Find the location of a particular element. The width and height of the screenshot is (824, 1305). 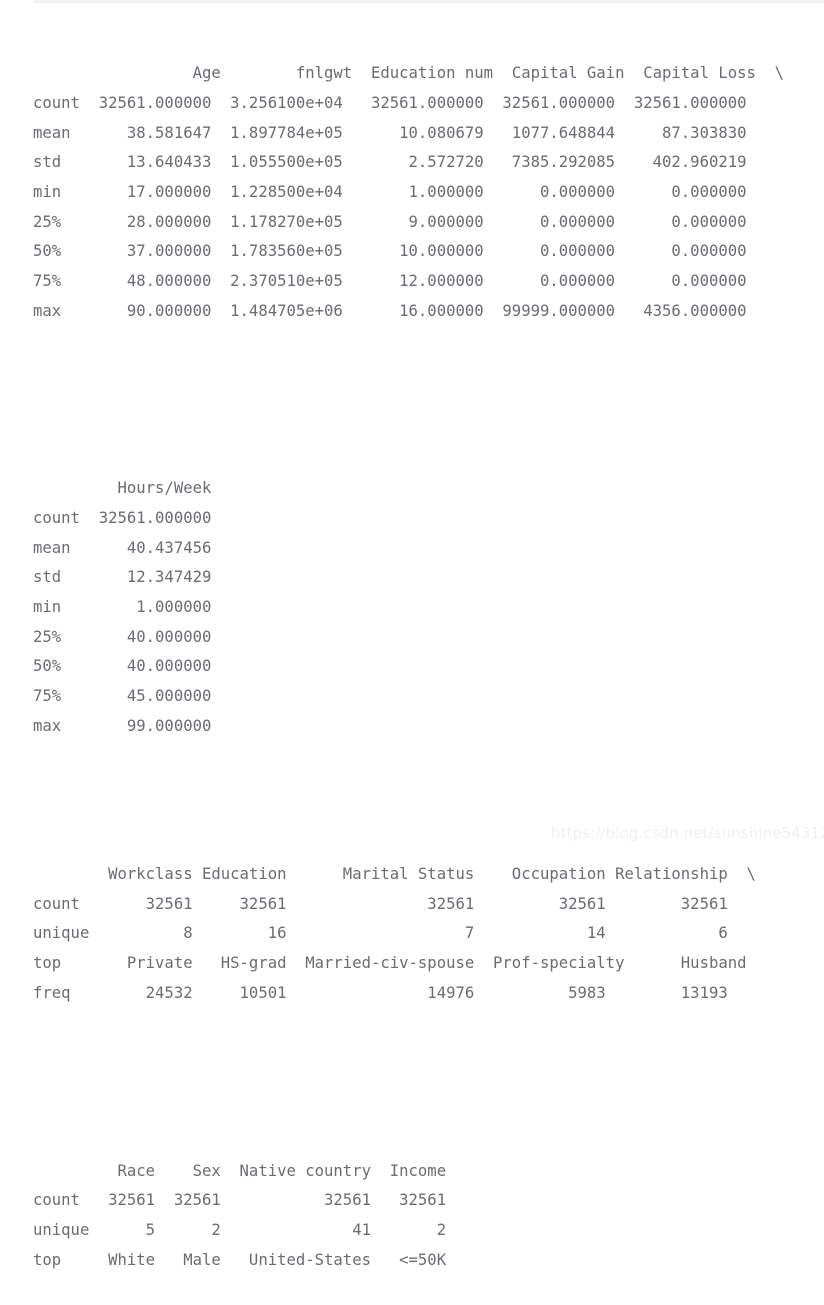

site-watermark: https://blog.csdn.net/sunshine543123 is located at coordinates (687, 833).